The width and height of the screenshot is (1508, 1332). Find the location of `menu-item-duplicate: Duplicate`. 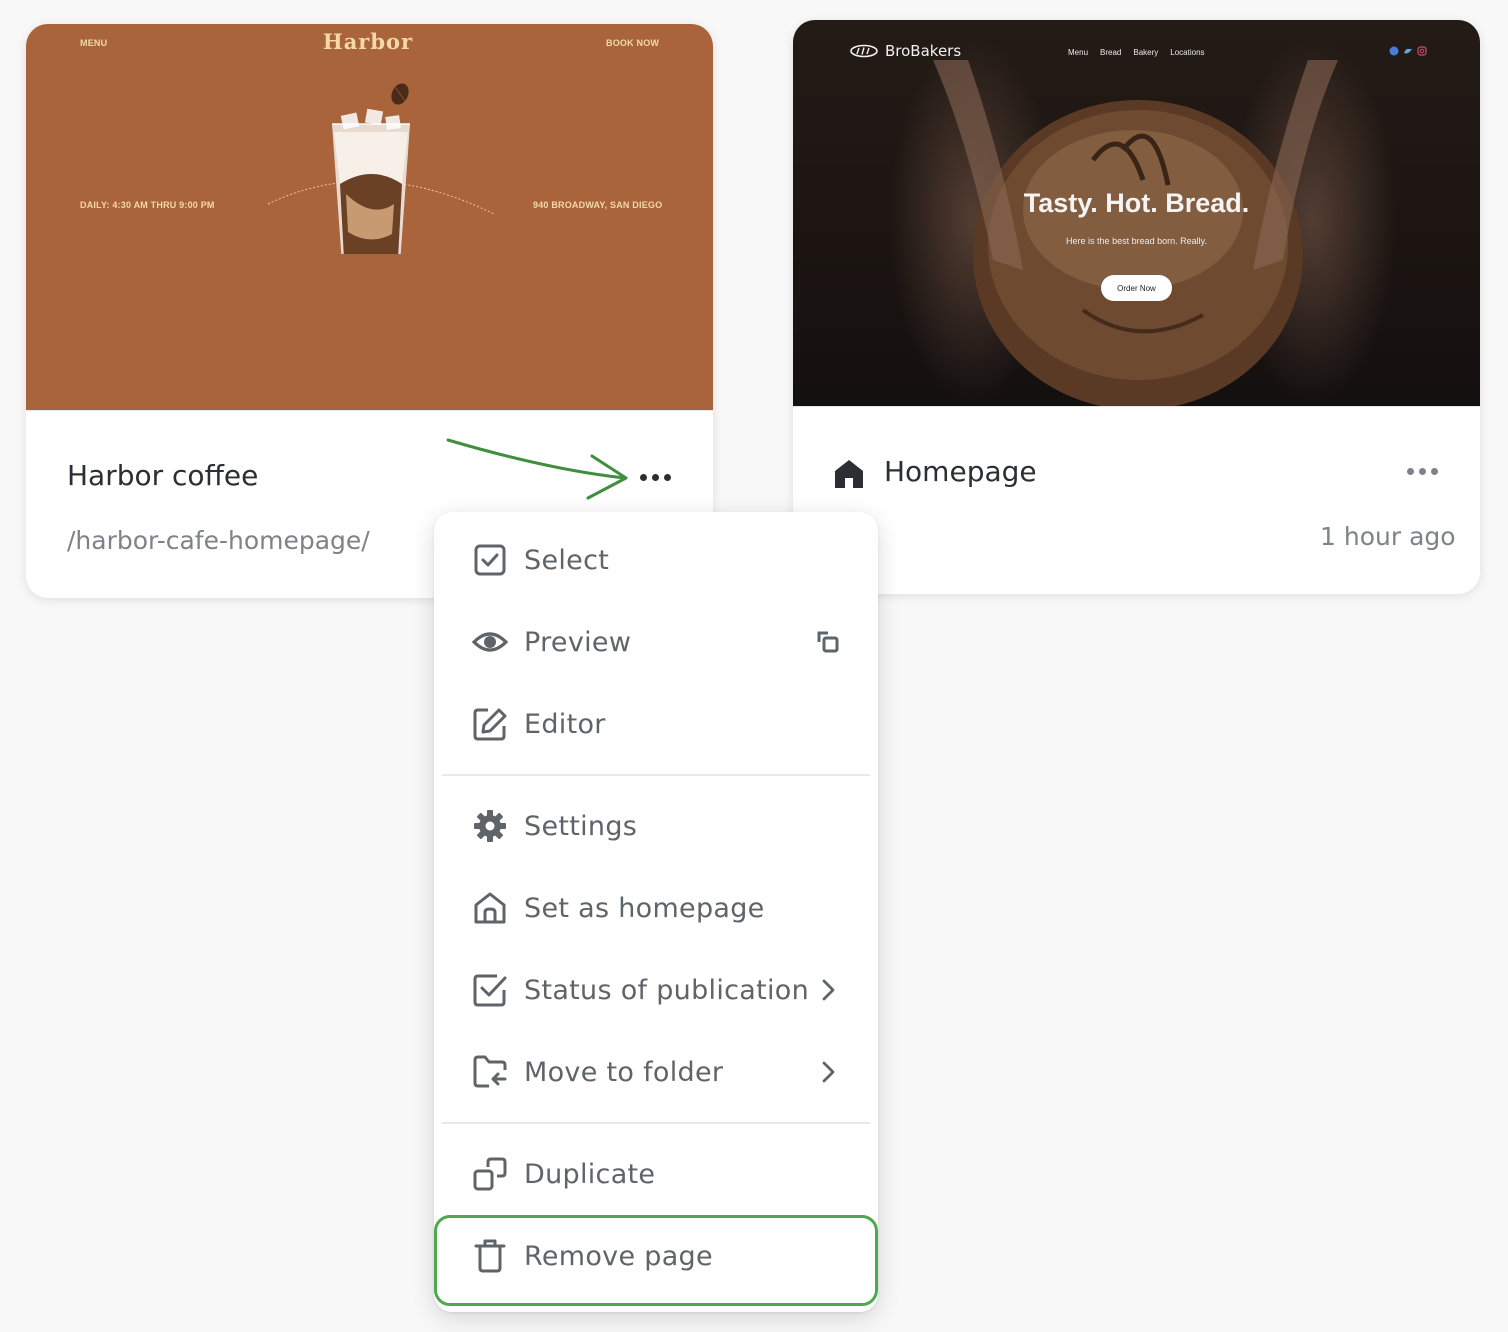

menu-item-duplicate: Duplicate is located at coordinates (656, 1174).